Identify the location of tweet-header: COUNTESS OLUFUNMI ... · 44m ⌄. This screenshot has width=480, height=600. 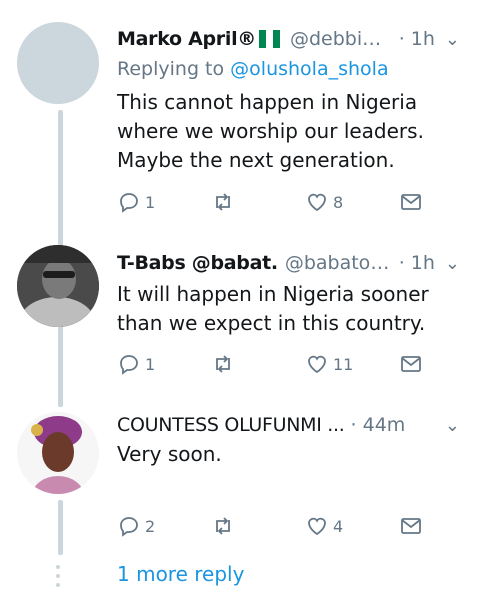
(288, 425).